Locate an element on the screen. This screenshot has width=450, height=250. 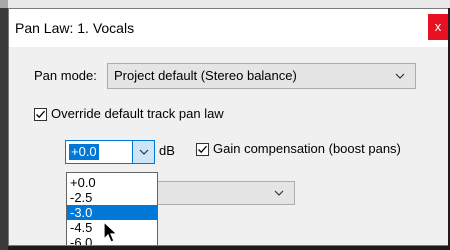
pan-mode-label: Pan mode: is located at coordinates (65, 75).